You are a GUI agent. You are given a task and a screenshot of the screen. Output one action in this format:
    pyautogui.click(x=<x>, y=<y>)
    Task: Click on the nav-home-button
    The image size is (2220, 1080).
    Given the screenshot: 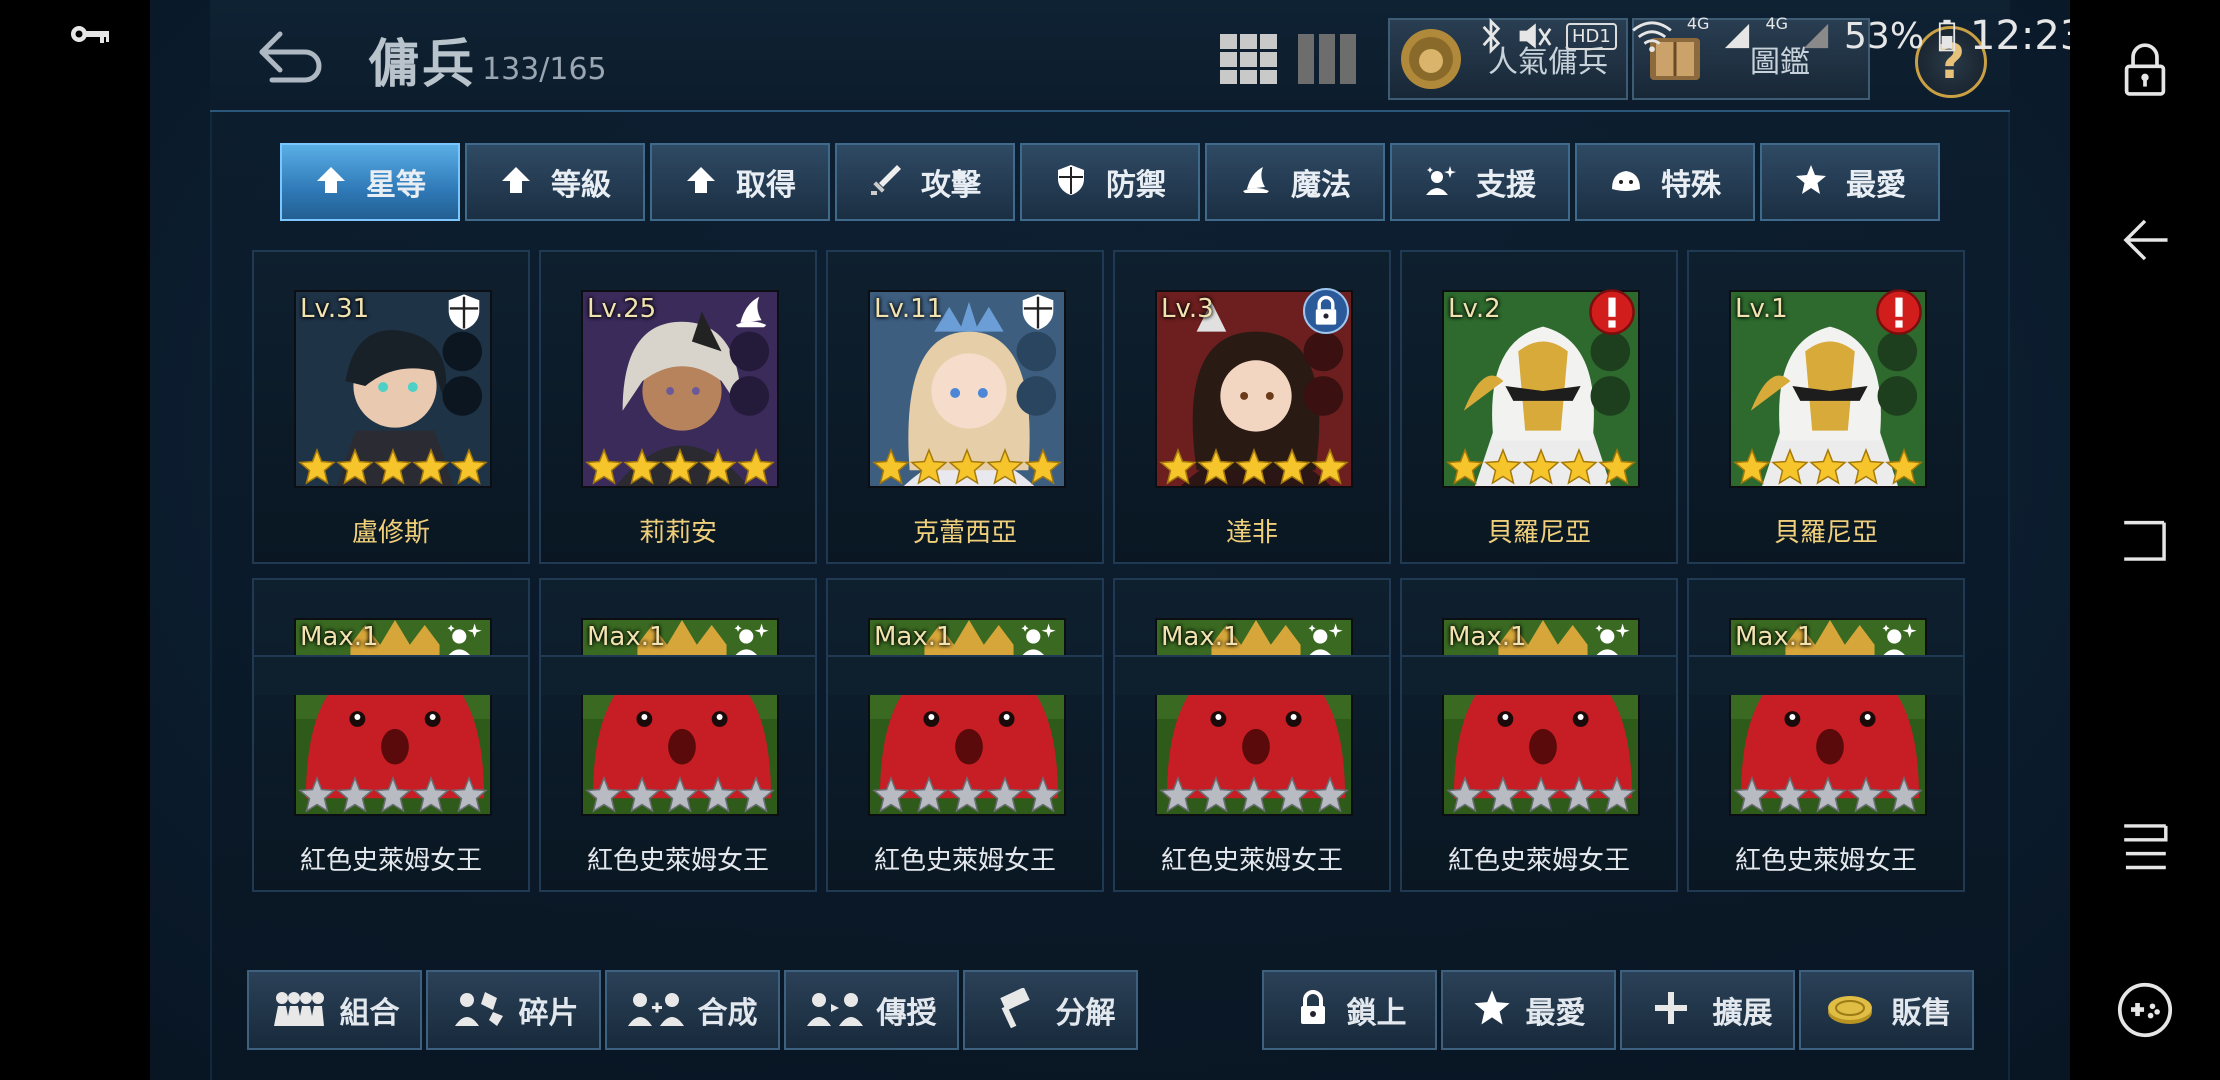 What is the action you would take?
    pyautogui.click(x=2145, y=540)
    